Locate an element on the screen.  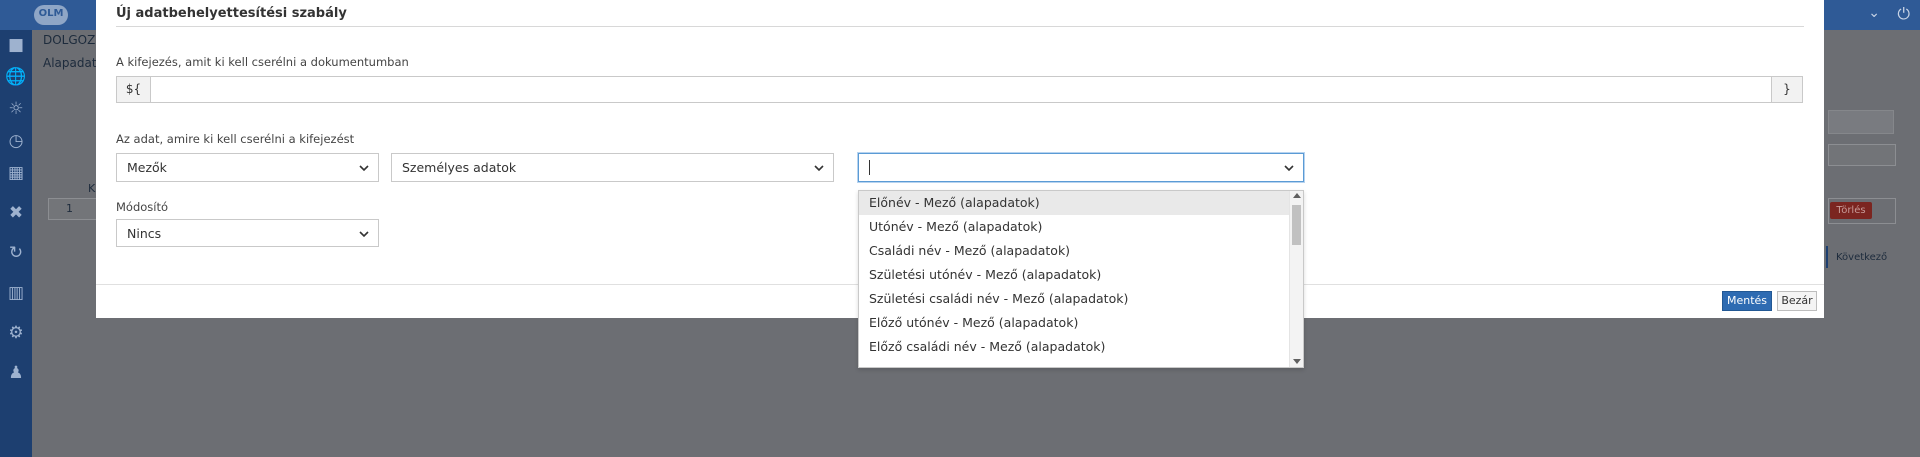
dropdown-scrollbar is located at coordinates (1296, 279).